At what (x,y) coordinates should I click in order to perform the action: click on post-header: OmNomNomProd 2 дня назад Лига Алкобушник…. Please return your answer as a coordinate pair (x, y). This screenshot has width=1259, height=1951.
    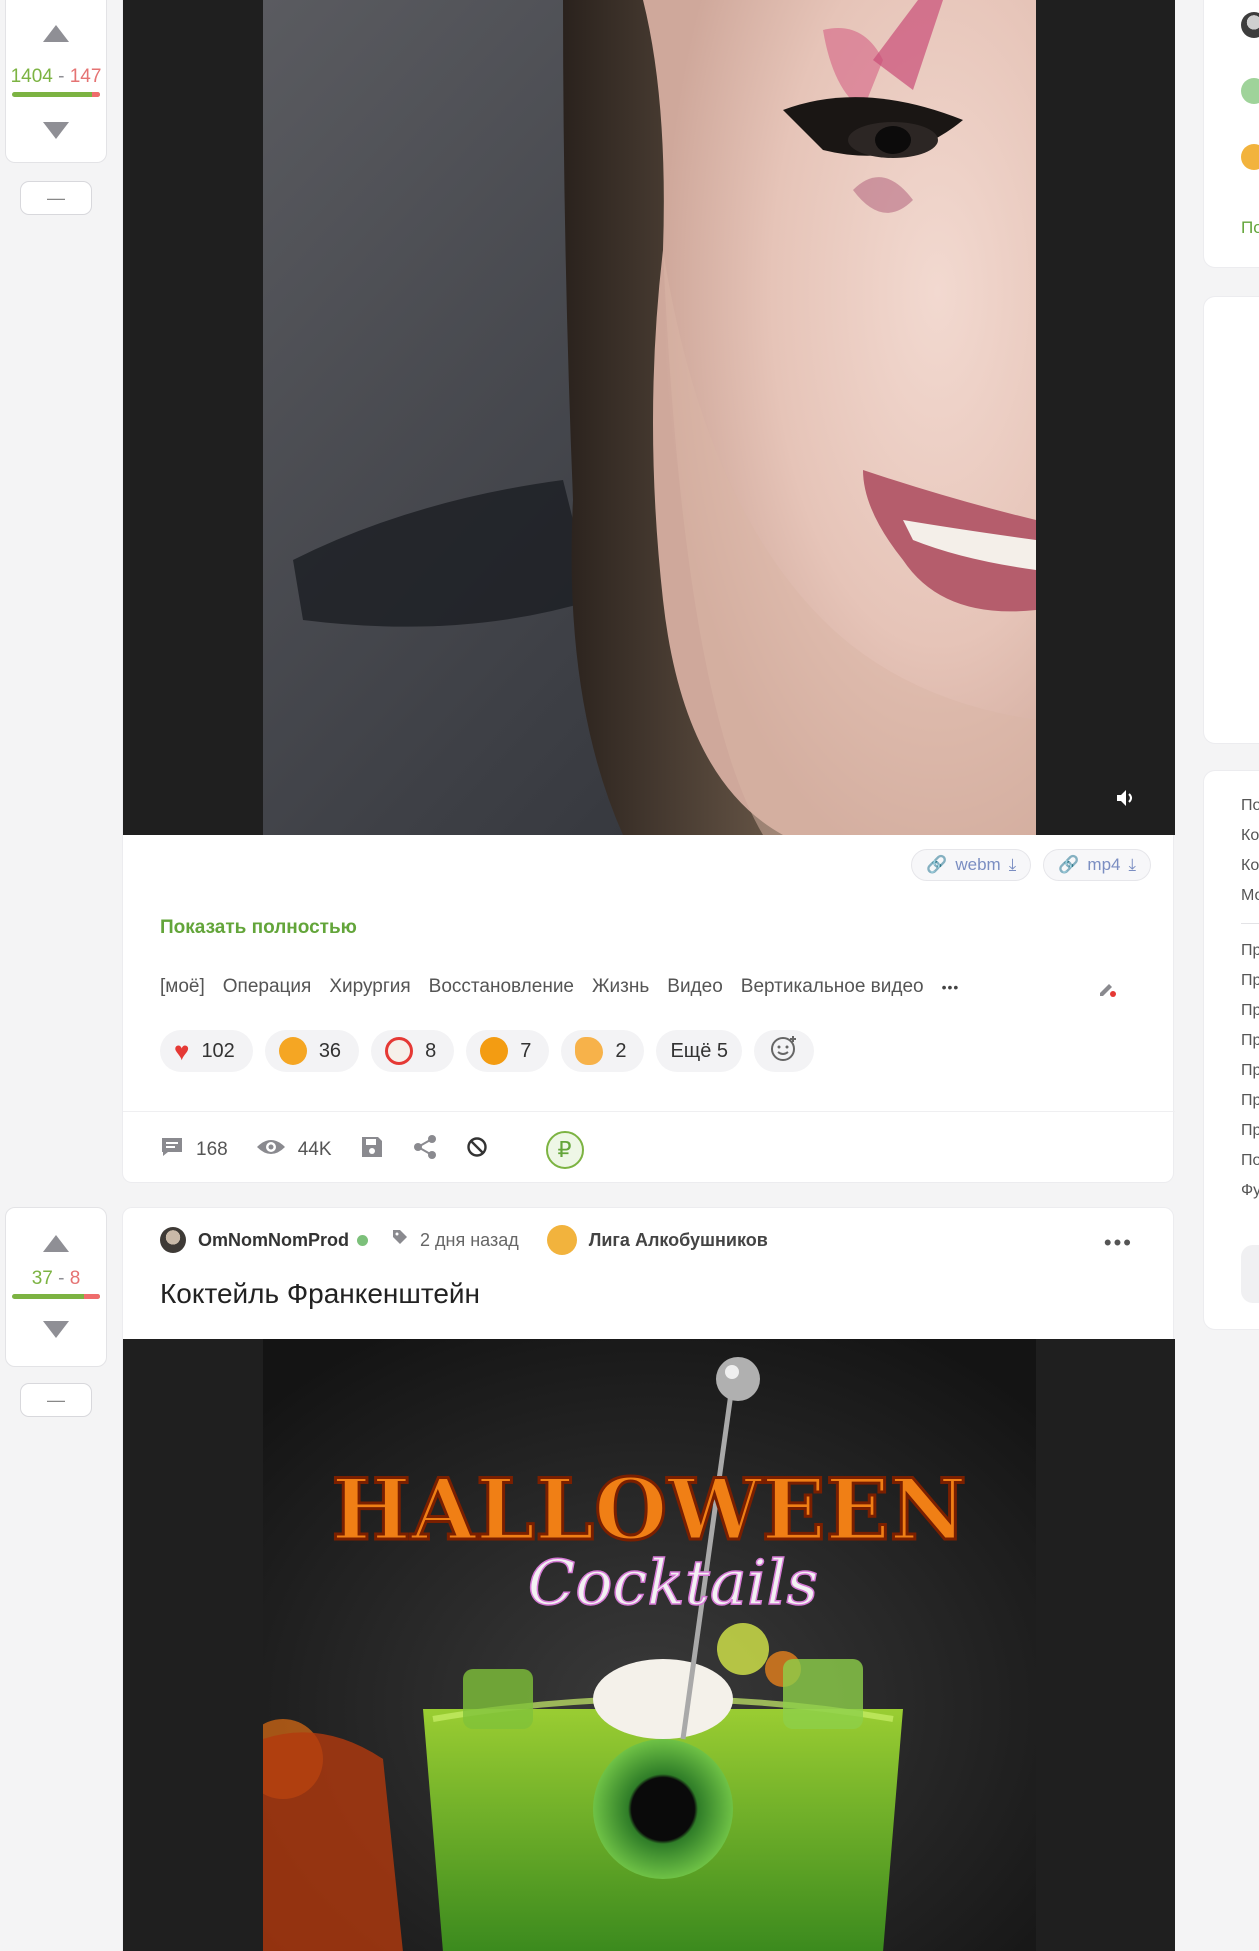
    Looking at the image, I should click on (464, 1240).